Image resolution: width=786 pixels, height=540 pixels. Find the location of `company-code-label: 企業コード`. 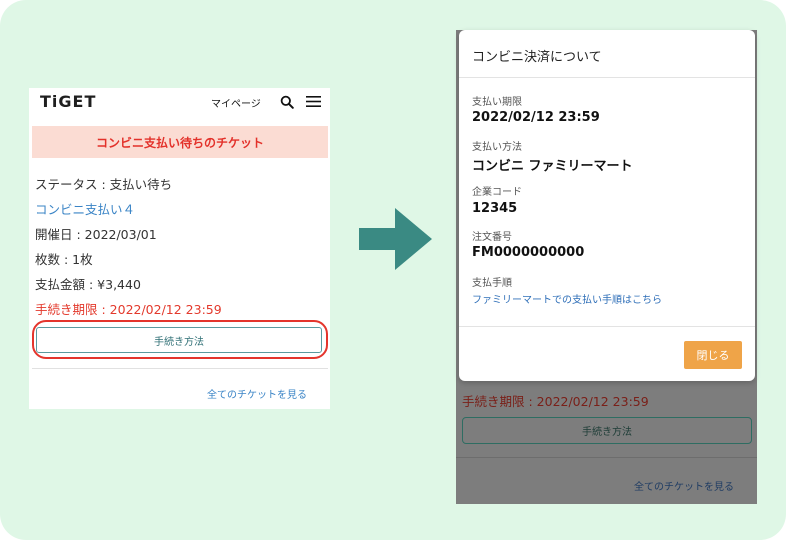

company-code-label: 企業コード is located at coordinates (497, 192).